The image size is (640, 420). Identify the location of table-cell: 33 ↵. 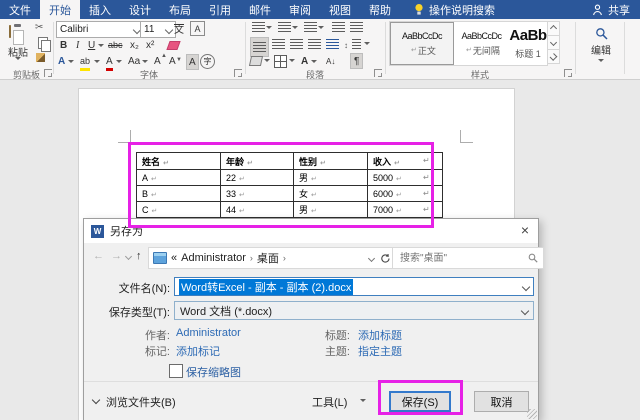
(257, 193).